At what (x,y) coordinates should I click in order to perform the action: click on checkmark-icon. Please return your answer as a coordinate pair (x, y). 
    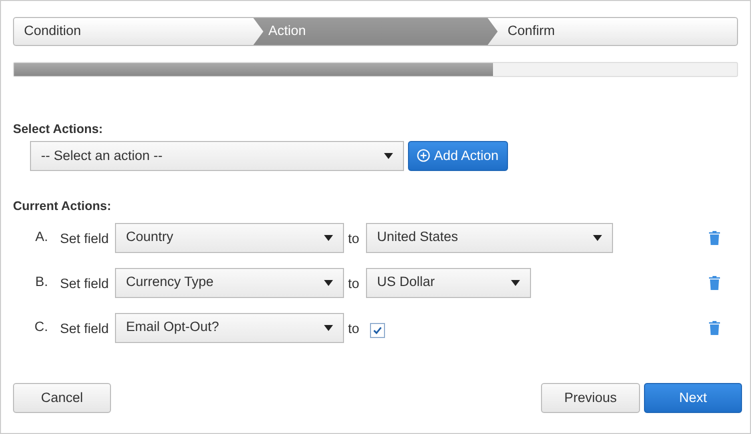
    Looking at the image, I should click on (377, 330).